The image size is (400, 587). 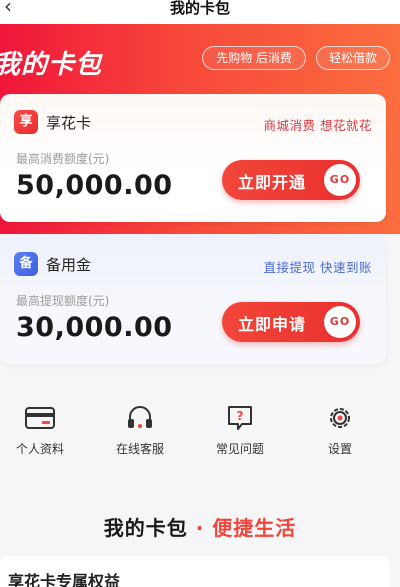 What do you see at coordinates (353, 58) in the screenshot?
I see `pill-easy-loan: 轻松借款` at bounding box center [353, 58].